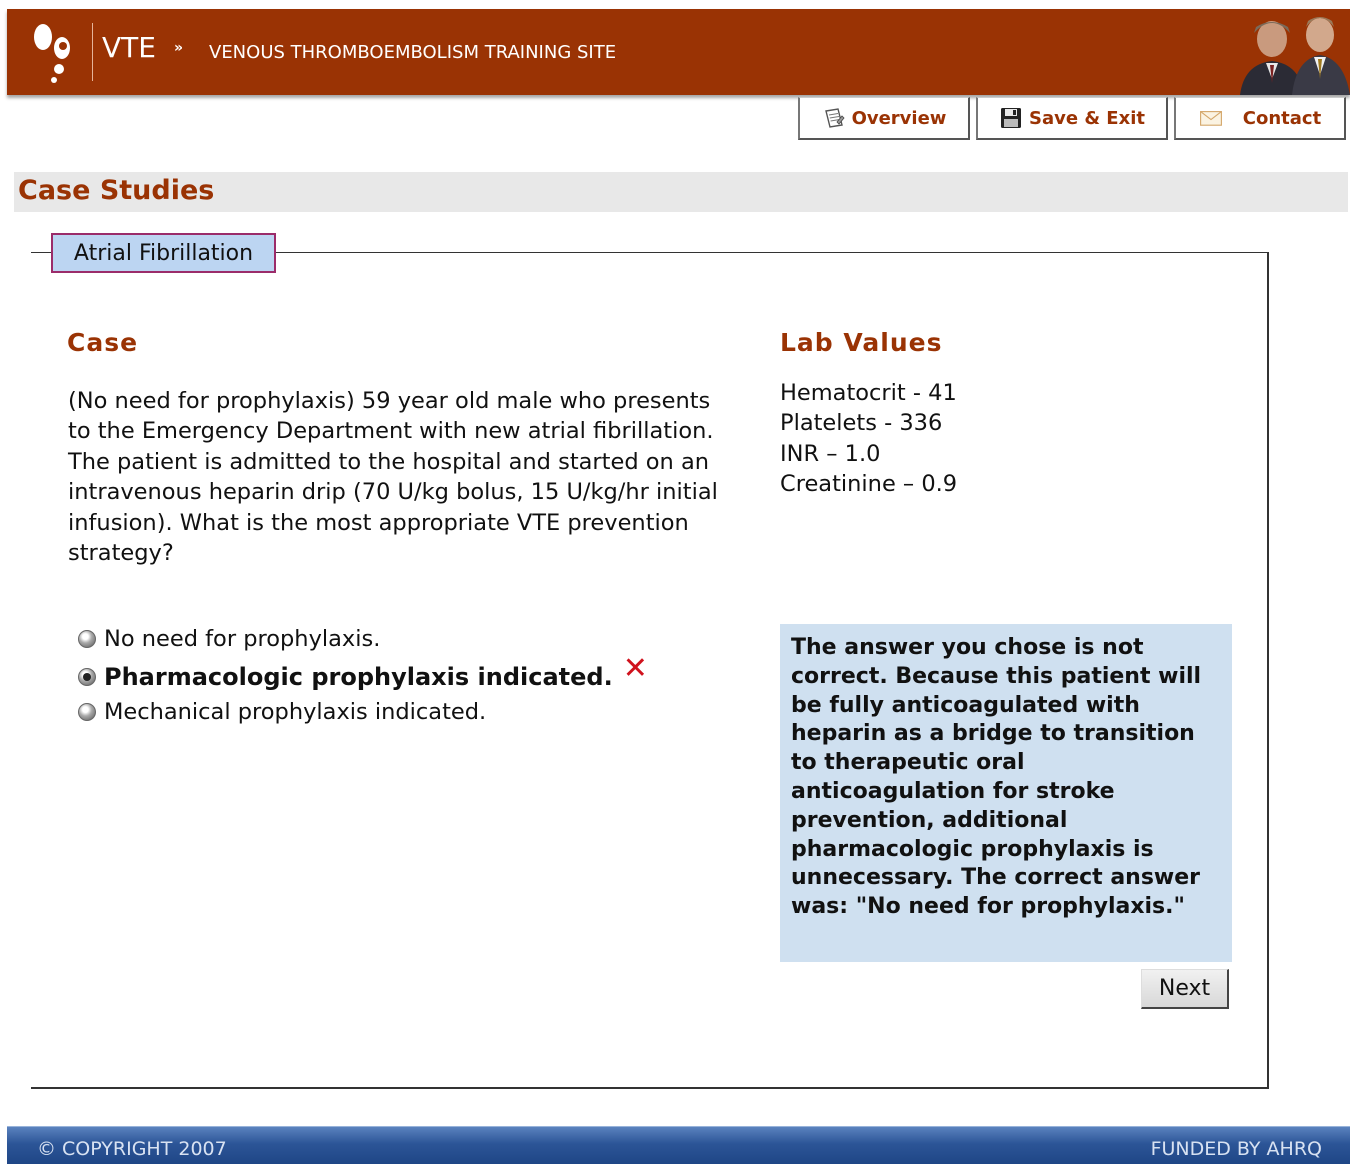 This screenshot has height=1164, width=1350. I want to click on incorrect-x-icon: ✕, so click(635, 668).